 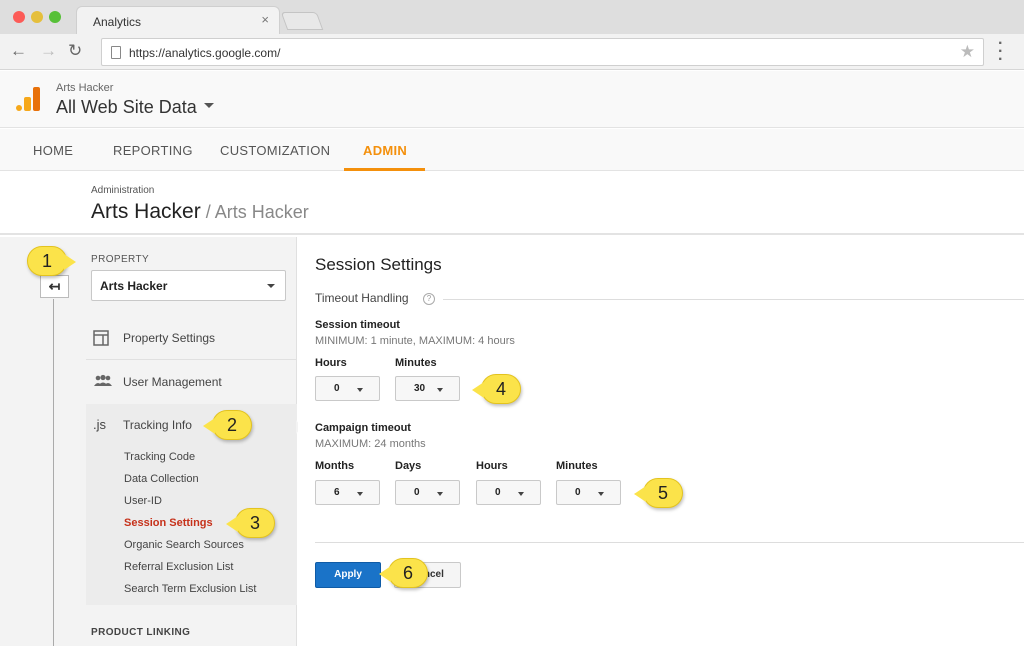 What do you see at coordinates (75, 51) in the screenshot?
I see `reload-icon: ↻` at bounding box center [75, 51].